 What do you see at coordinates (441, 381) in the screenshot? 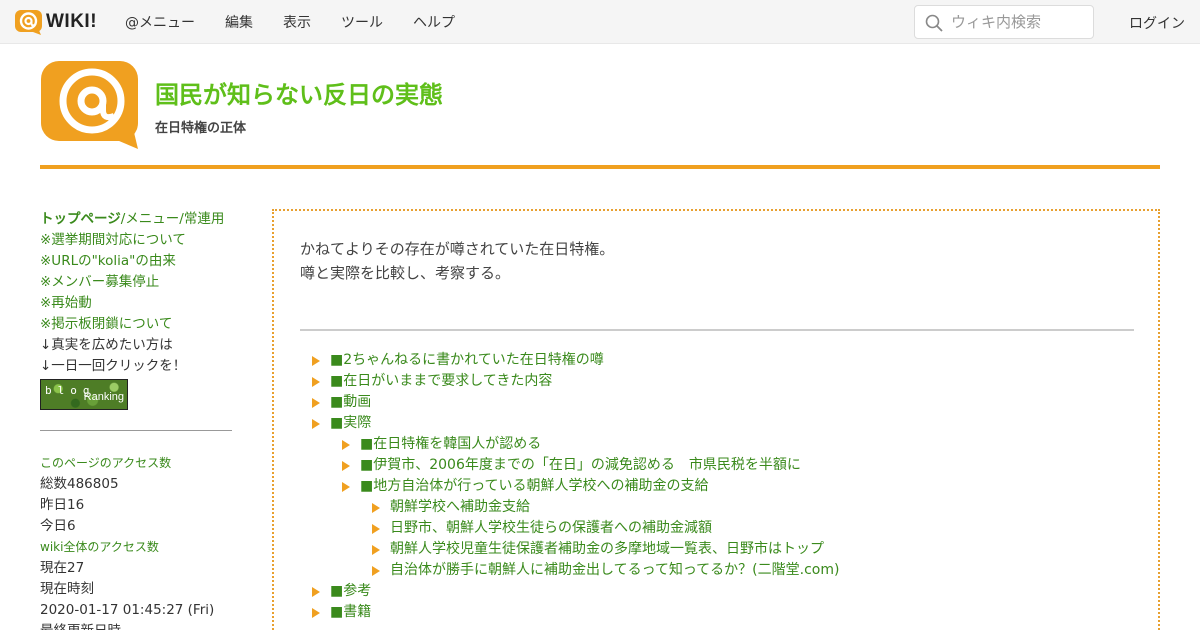
I see `toc-link: ■在日がいままで要求してきた内容` at bounding box center [441, 381].